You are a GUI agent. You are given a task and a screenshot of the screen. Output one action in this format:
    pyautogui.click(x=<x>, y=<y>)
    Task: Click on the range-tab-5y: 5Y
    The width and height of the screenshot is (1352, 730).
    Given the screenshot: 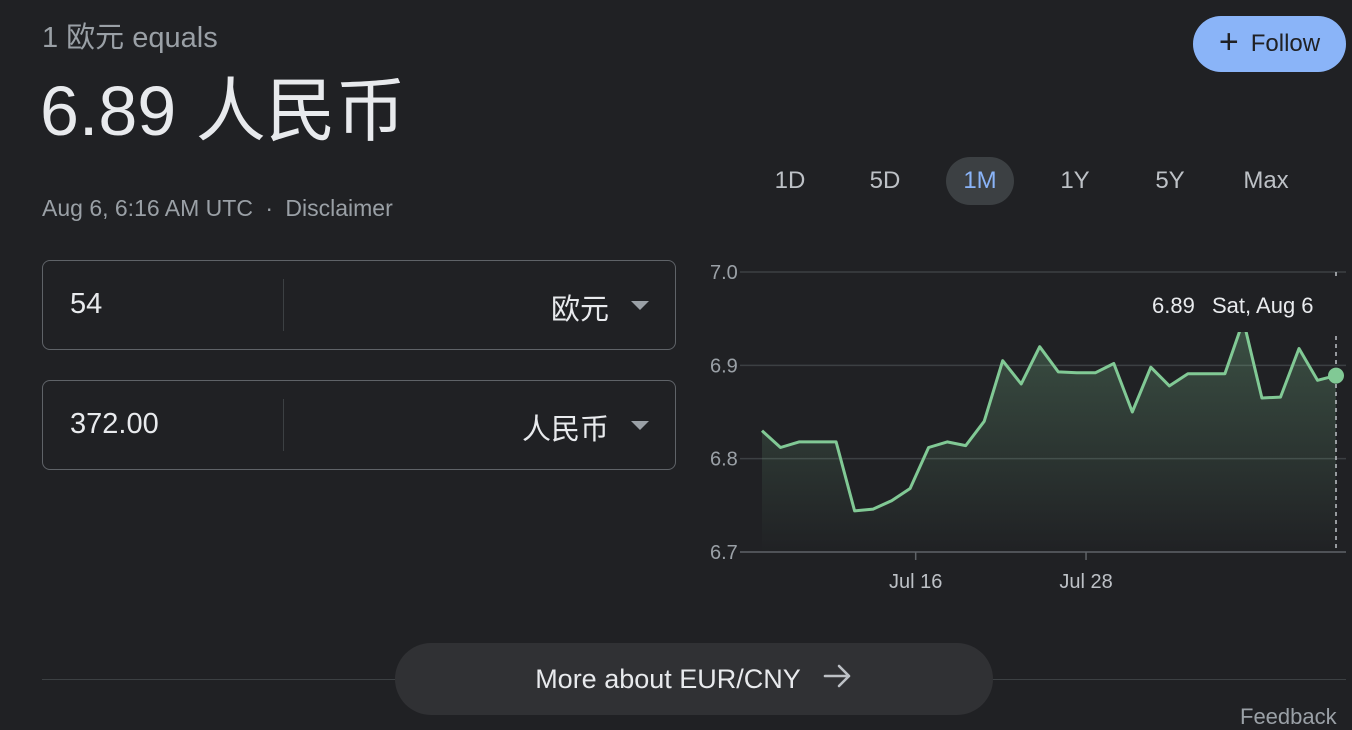 What is the action you would take?
    pyautogui.click(x=1170, y=181)
    